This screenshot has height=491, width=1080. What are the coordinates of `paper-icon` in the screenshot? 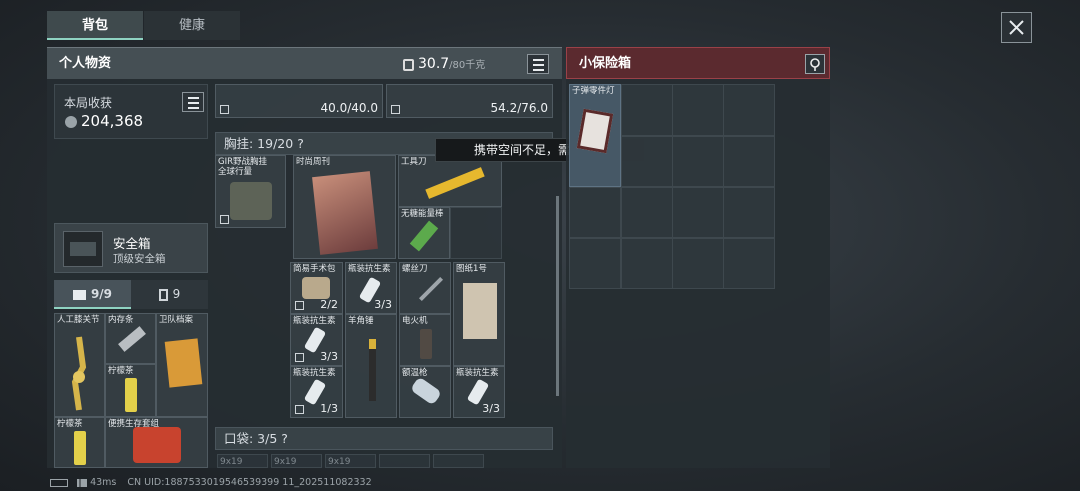 It's located at (480, 311).